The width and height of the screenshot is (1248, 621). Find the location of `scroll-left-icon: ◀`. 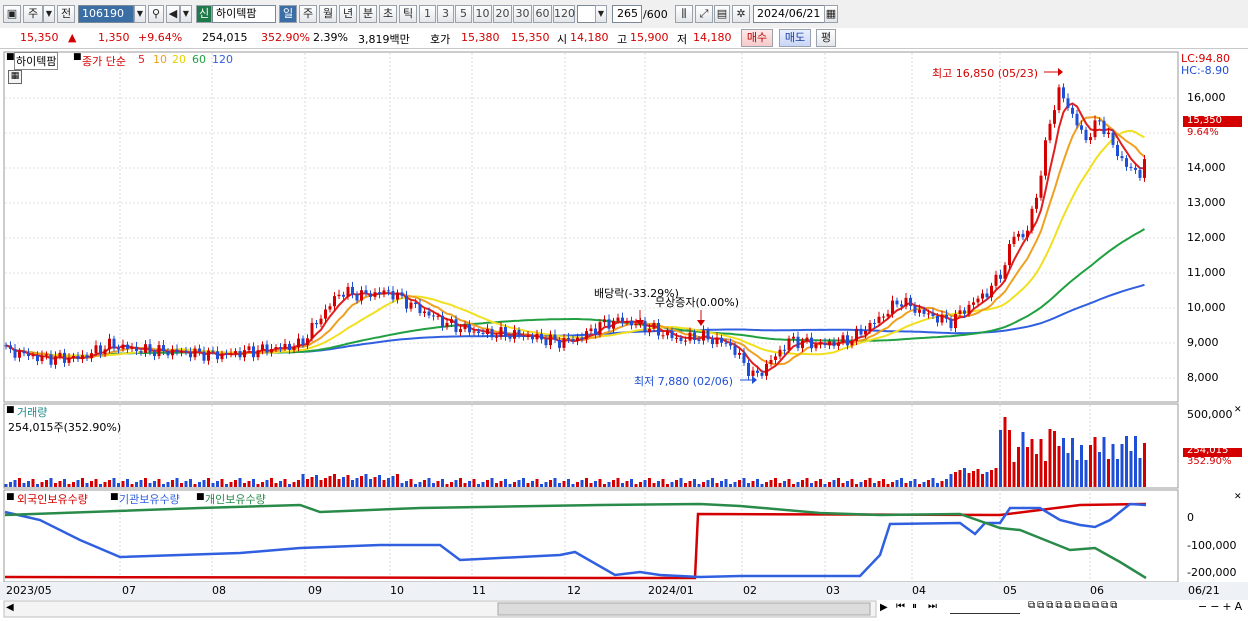

scroll-left-icon: ◀ is located at coordinates (10, 607).